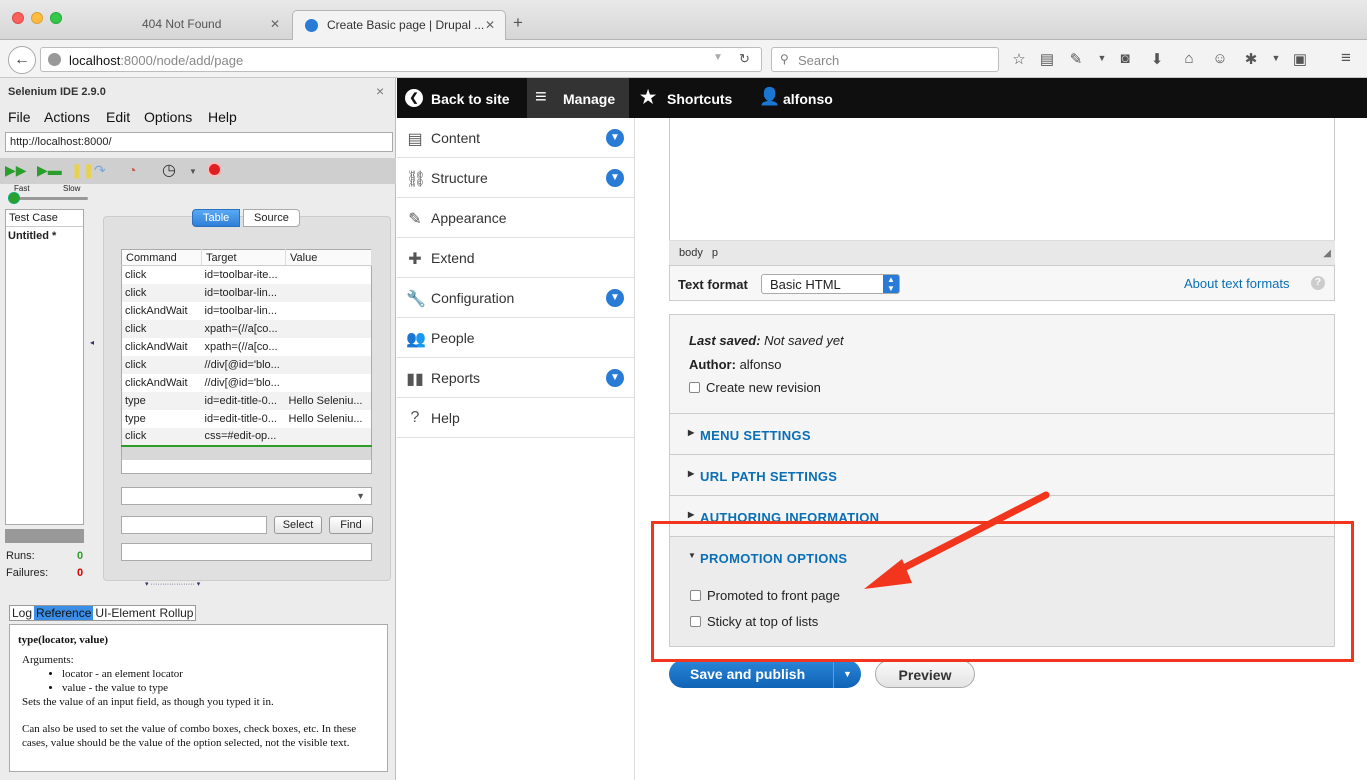 The image size is (1367, 780). What do you see at coordinates (718, 57) in the screenshot?
I see `dropdown-arrow-icon: ▼` at bounding box center [718, 57].